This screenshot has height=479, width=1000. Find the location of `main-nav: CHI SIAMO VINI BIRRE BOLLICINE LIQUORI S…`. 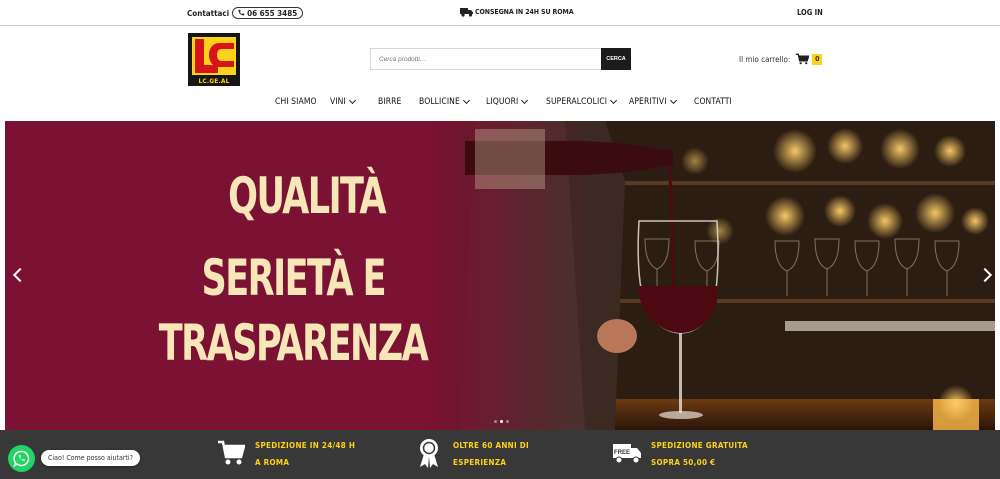

main-nav: CHI SIAMO VINI BIRRE BOLLICINE LIQUORI S… is located at coordinates (500, 103).